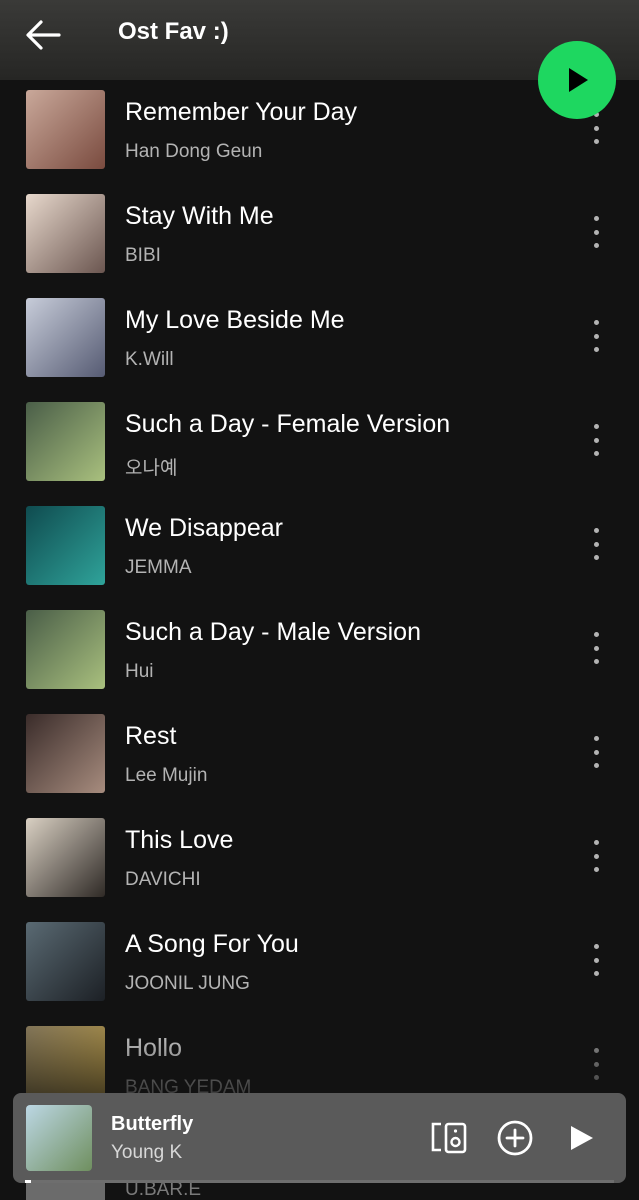 The image size is (639, 1200). Describe the element at coordinates (173, 31) in the screenshot. I see `playlist-title: Ost Fav :)` at that location.